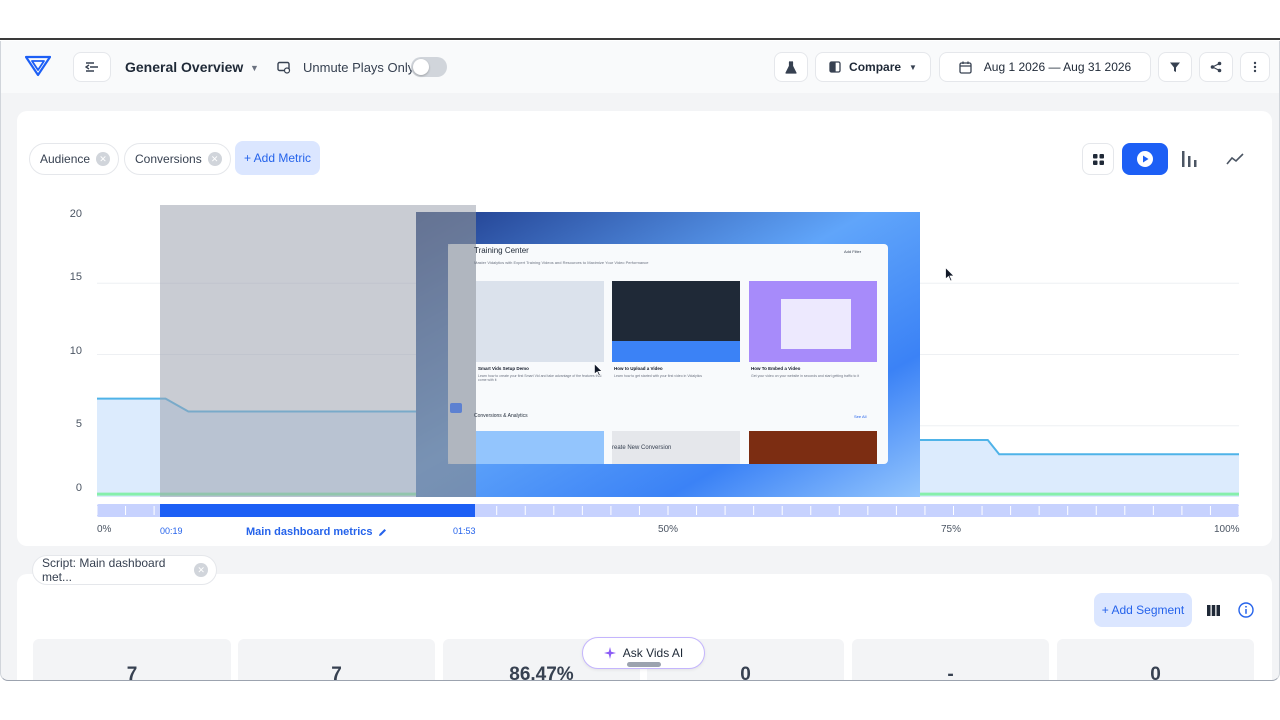 The width and height of the screenshot is (1280, 720). I want to click on columns-button, so click(1213, 610).